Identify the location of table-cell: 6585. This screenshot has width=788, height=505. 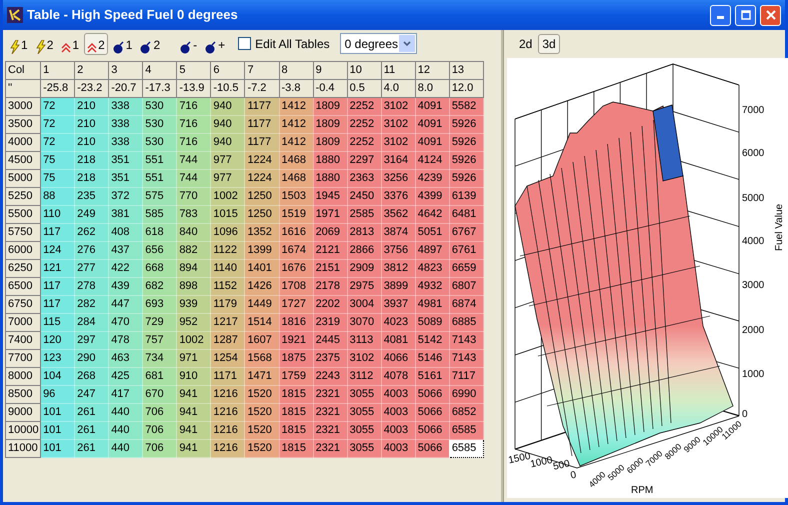
(466, 431).